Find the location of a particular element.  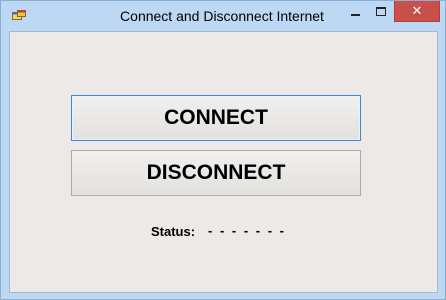

connect-button: CONNECT is located at coordinates (216, 118).